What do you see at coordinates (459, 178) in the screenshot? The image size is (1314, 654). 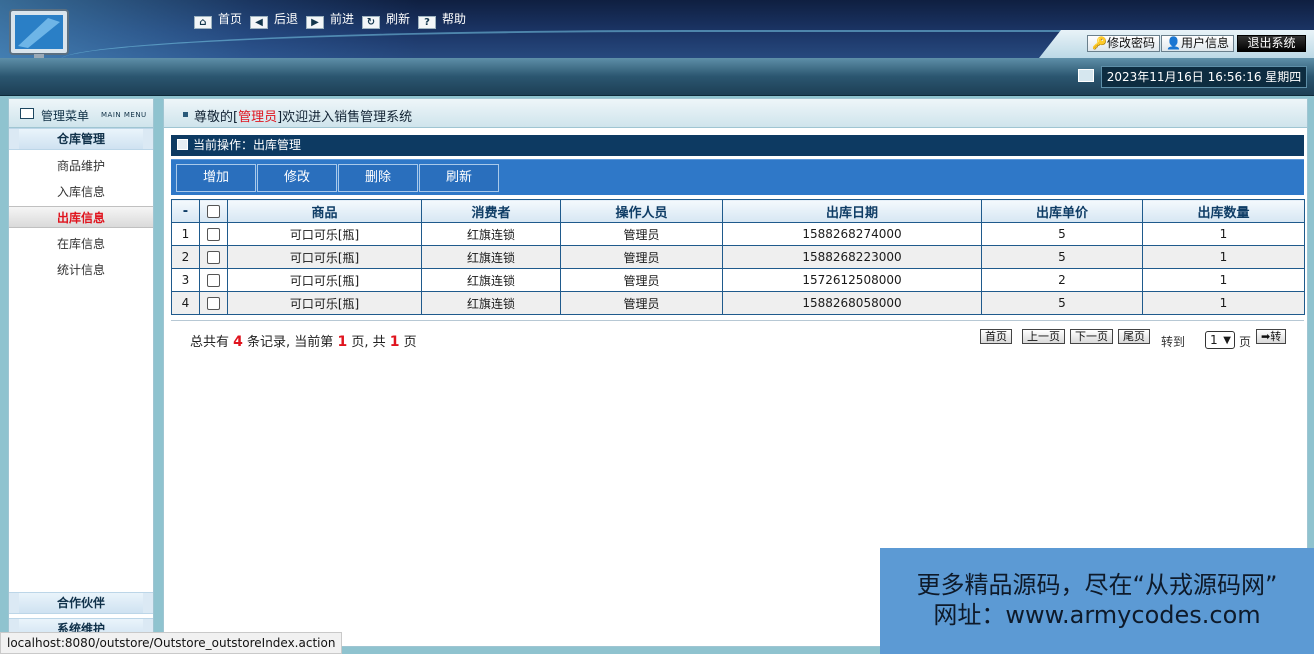 I see `refresh-button: 刷新` at bounding box center [459, 178].